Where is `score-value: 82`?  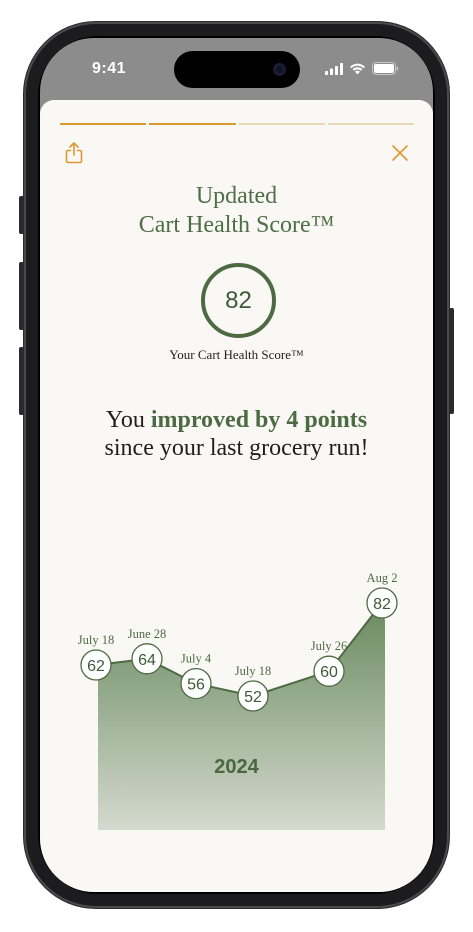 score-value: 82 is located at coordinates (238, 300).